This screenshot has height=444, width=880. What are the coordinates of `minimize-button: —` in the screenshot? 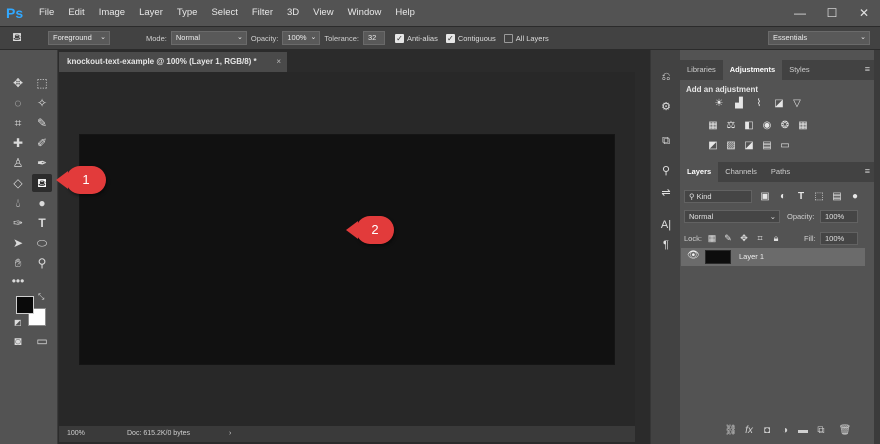 It's located at (800, 13).